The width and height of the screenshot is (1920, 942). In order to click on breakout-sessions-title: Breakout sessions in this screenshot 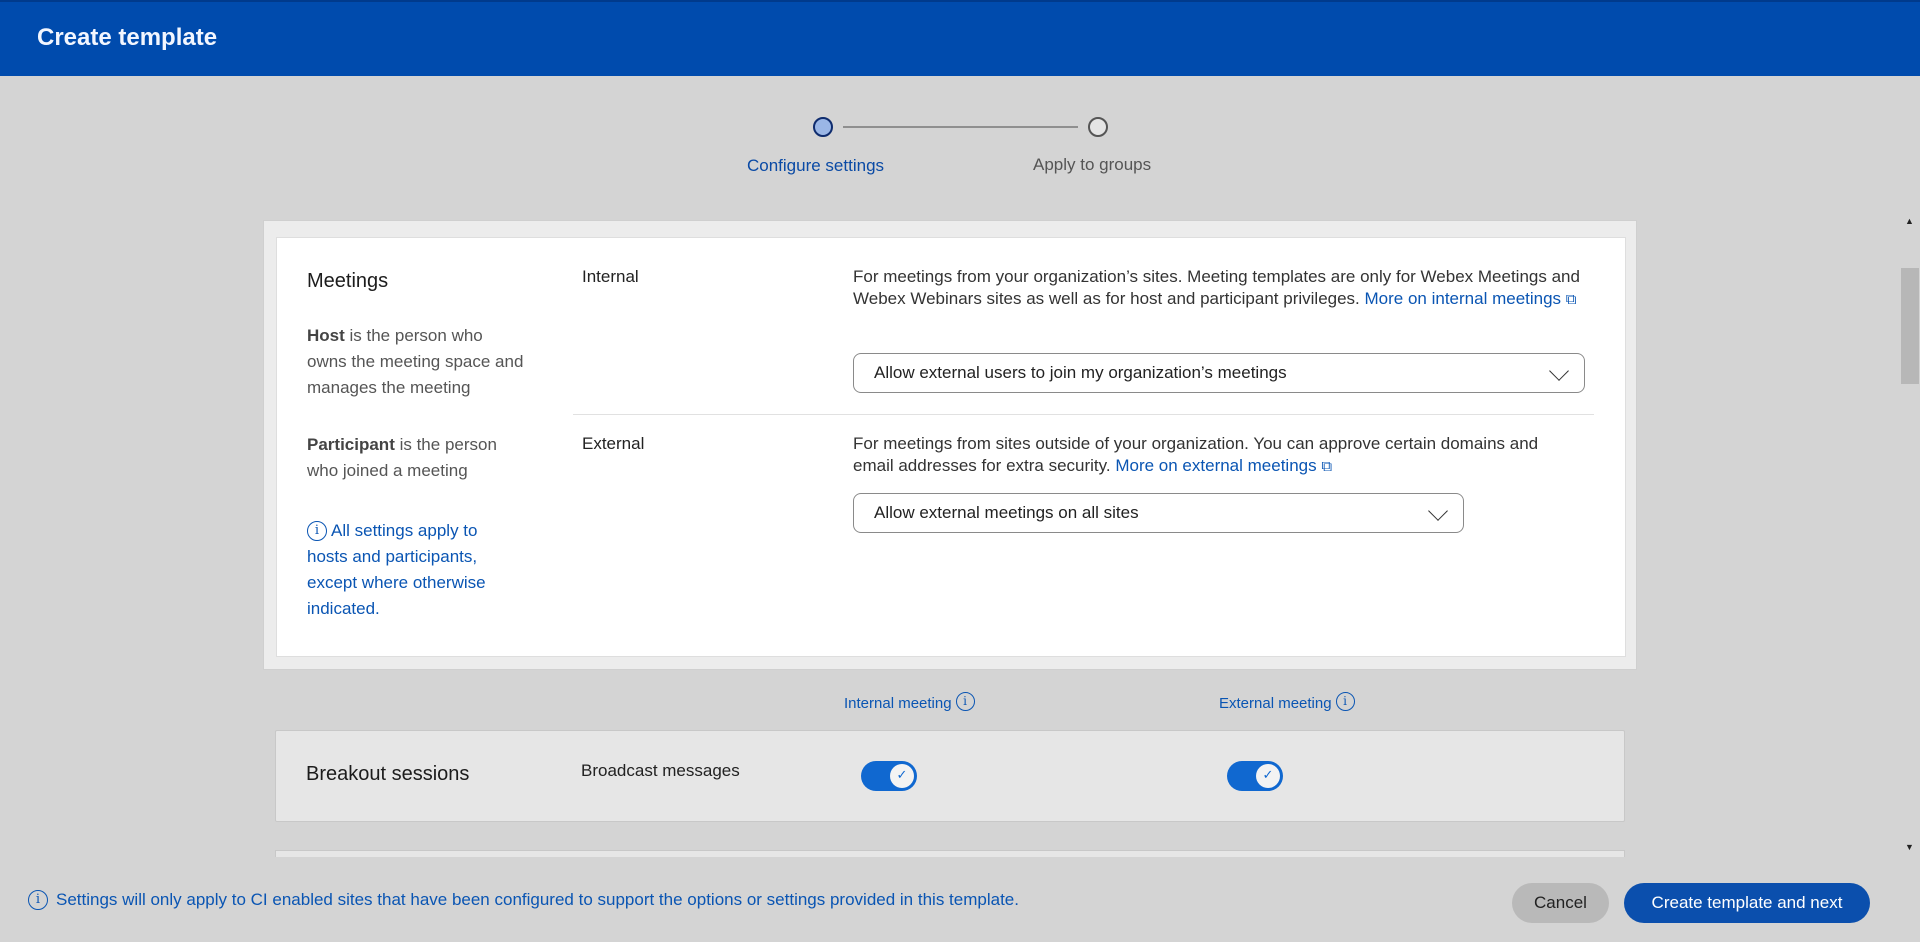, I will do `click(388, 774)`.